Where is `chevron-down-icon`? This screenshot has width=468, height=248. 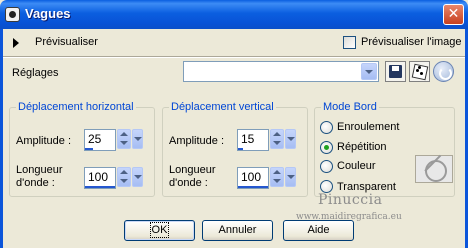 chevron-down-icon is located at coordinates (369, 71).